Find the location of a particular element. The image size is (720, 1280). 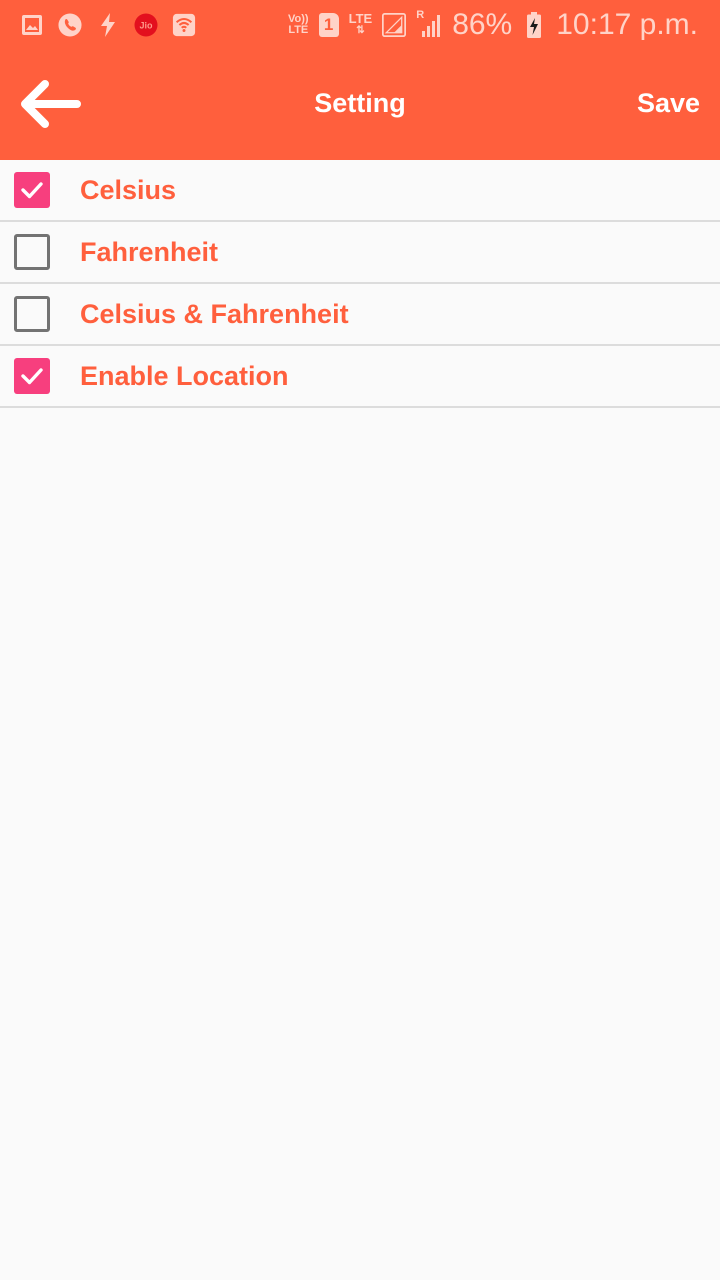

sim-slot-label: 1 is located at coordinates (328, 24).